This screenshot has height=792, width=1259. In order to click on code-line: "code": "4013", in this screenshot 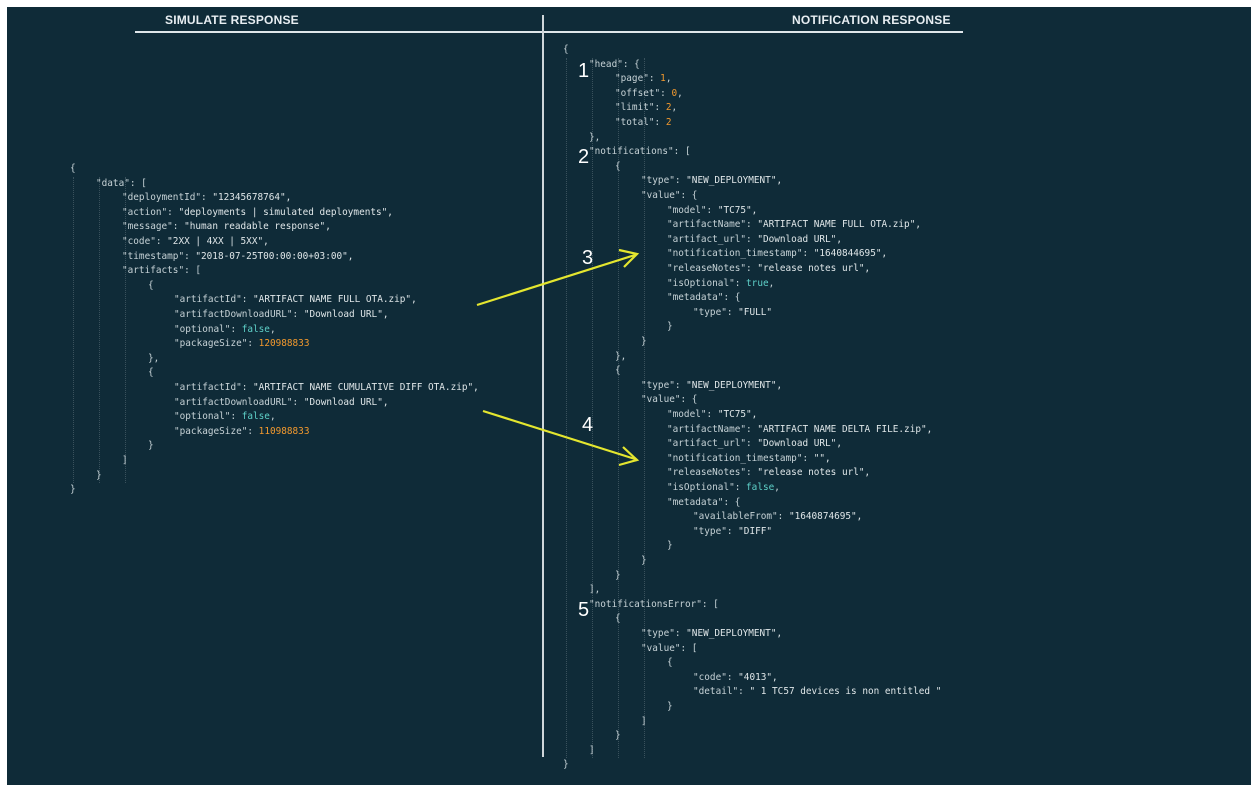, I will do `click(735, 678)`.